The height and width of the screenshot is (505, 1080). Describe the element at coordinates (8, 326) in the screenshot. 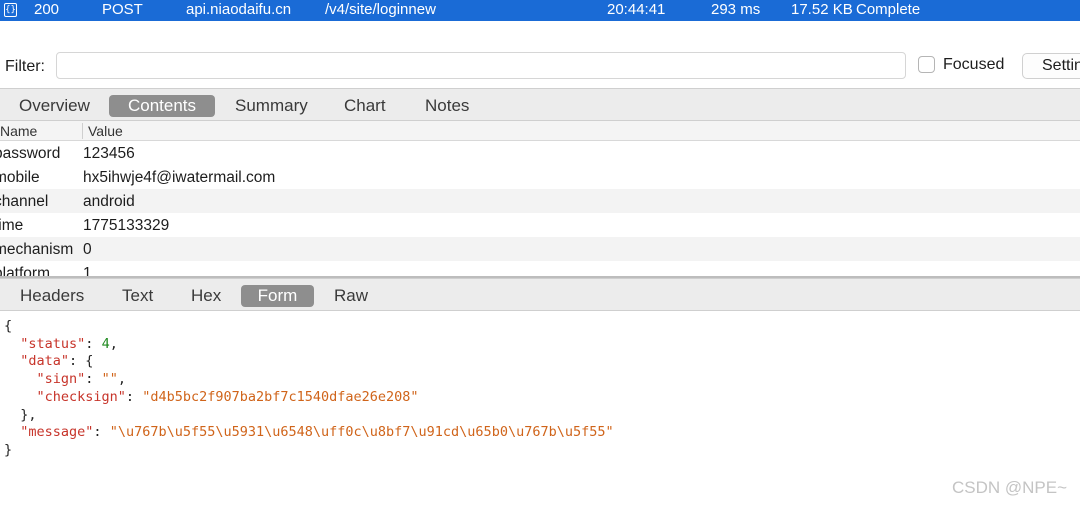

I see `json-brace: {` at that location.